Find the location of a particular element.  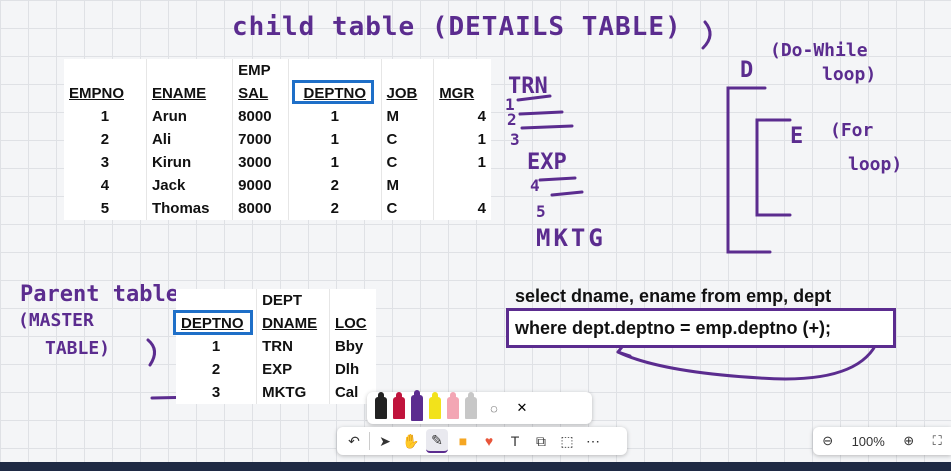

label-e: E is located at coordinates (797, 136).